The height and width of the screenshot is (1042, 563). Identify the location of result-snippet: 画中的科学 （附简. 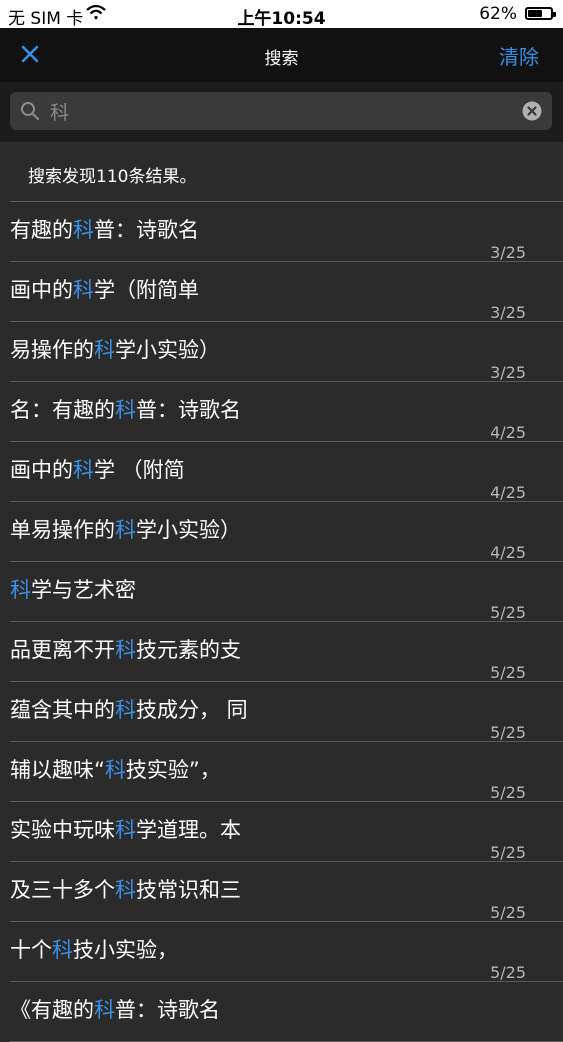
(97, 469).